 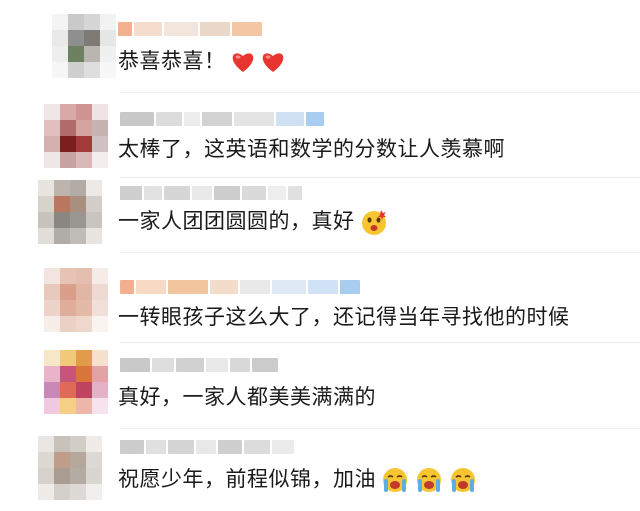 What do you see at coordinates (311, 149) in the screenshot?
I see `comment-text: 太棒了，这英语和数学的分数让人羡慕啊` at bounding box center [311, 149].